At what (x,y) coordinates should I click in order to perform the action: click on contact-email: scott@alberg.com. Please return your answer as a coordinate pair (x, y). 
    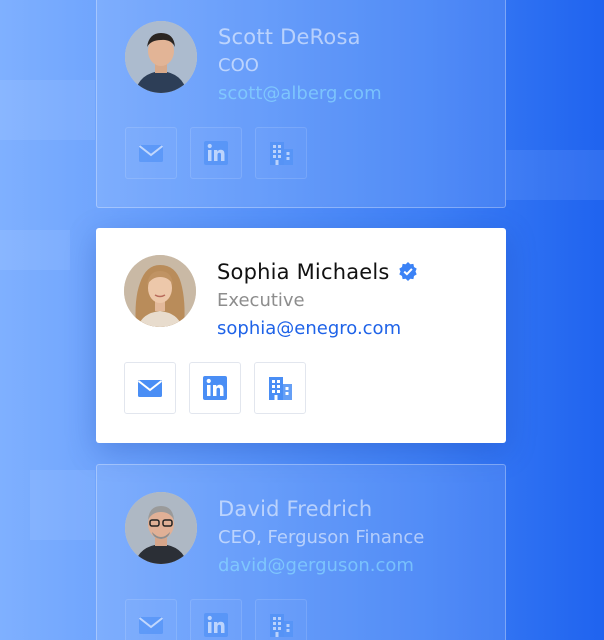
    Looking at the image, I should click on (300, 94).